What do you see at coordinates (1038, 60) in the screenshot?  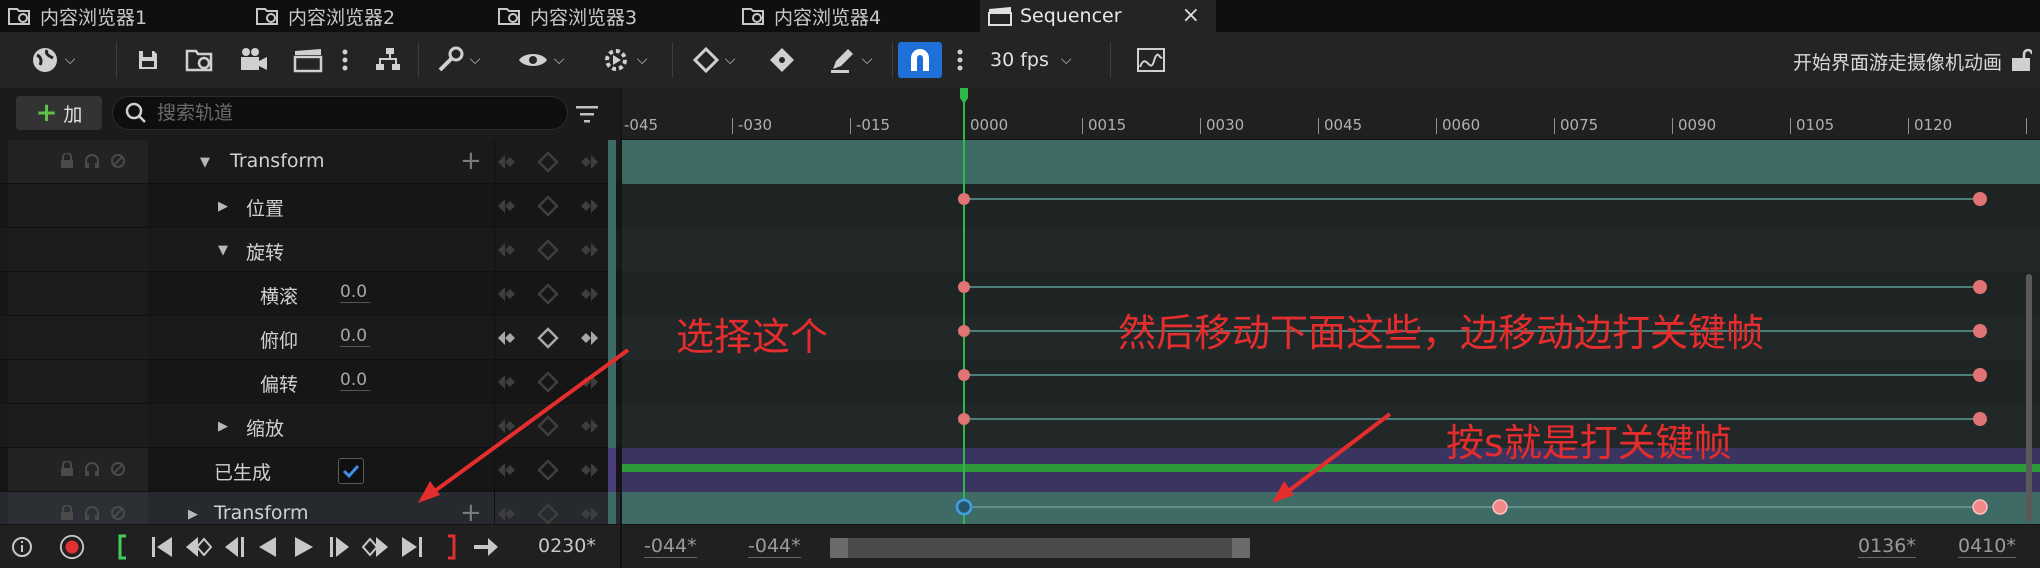 I see `frame-rate-dropdown: 30 fps ⌵` at bounding box center [1038, 60].